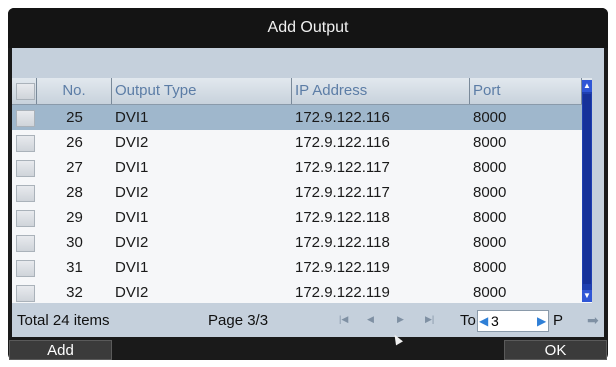 Image resolution: width=616 pixels, height=367 pixels. I want to click on table-row: 26 DVI2 172.9.122.116 8000, so click(302, 143).